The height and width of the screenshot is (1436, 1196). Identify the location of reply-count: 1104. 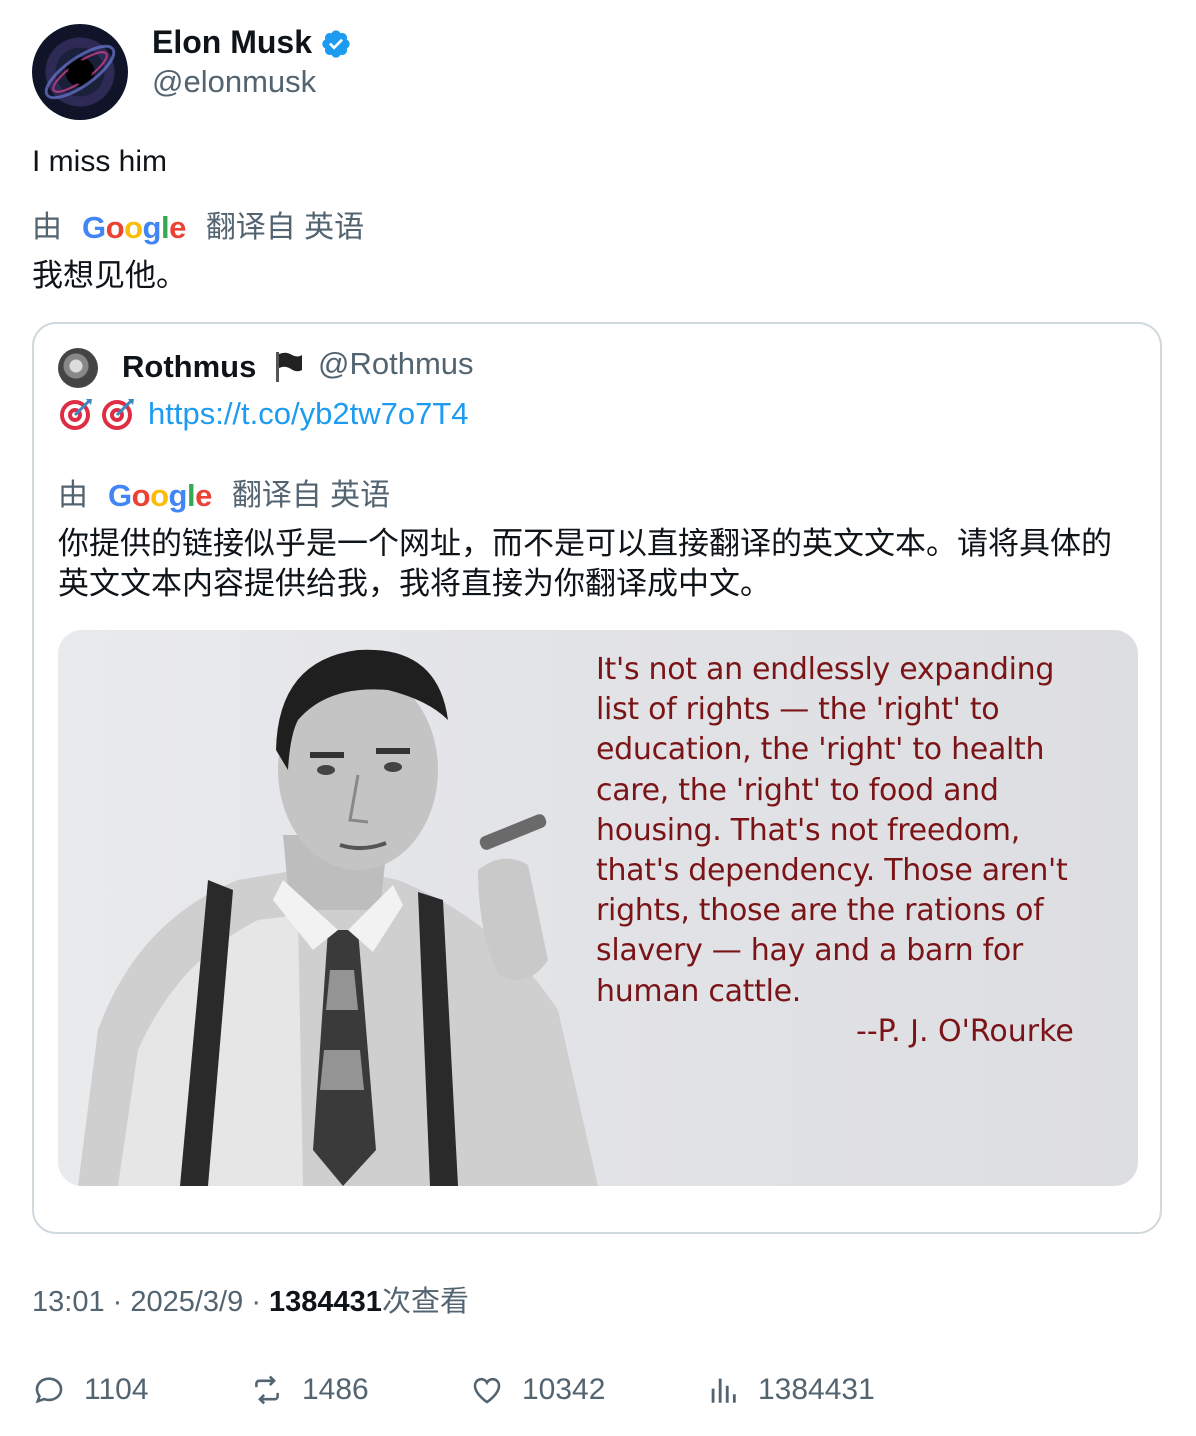
(116, 1389).